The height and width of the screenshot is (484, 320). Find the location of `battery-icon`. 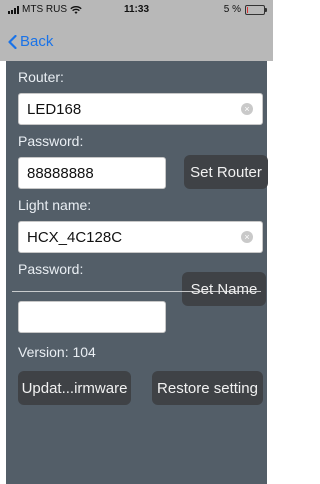

battery-icon is located at coordinates (256, 9).